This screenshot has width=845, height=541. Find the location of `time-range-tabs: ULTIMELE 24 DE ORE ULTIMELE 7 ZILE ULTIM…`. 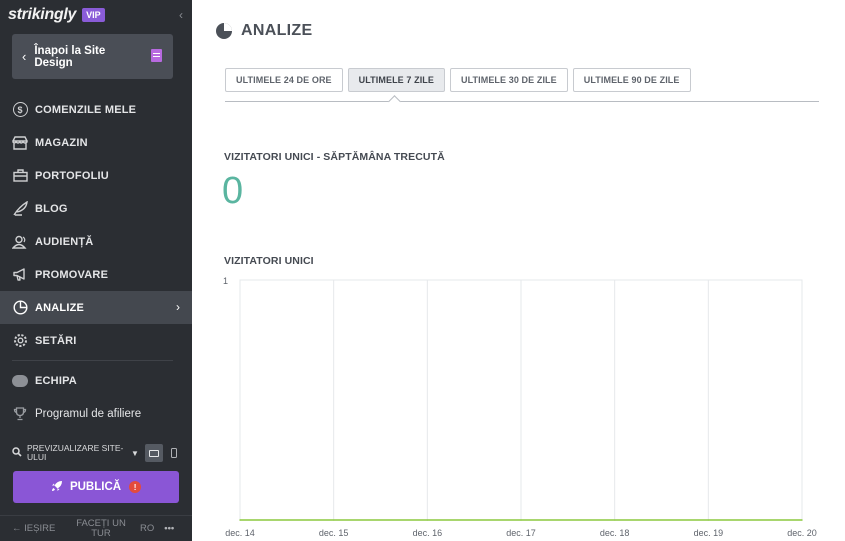

time-range-tabs: ULTIMELE 24 DE ORE ULTIMELE 7 ZILE ULTIM… is located at coordinates (522, 85).